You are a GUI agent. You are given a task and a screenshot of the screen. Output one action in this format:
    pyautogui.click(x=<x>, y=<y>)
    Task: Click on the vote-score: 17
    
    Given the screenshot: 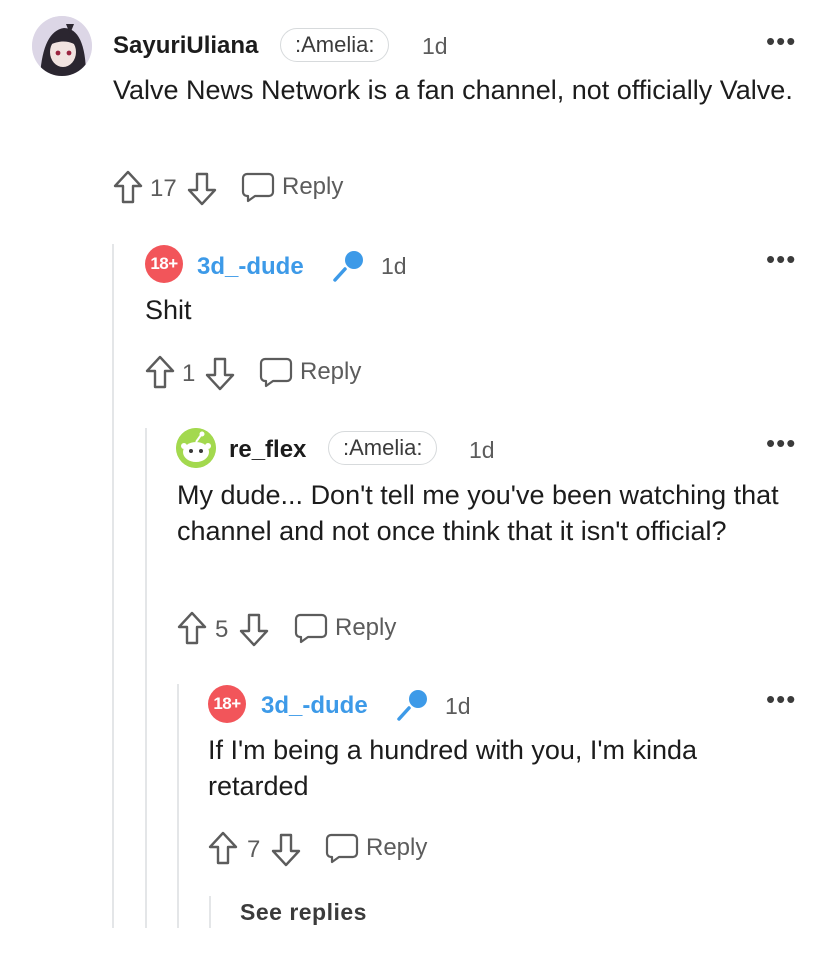 What is the action you would take?
    pyautogui.click(x=163, y=188)
    